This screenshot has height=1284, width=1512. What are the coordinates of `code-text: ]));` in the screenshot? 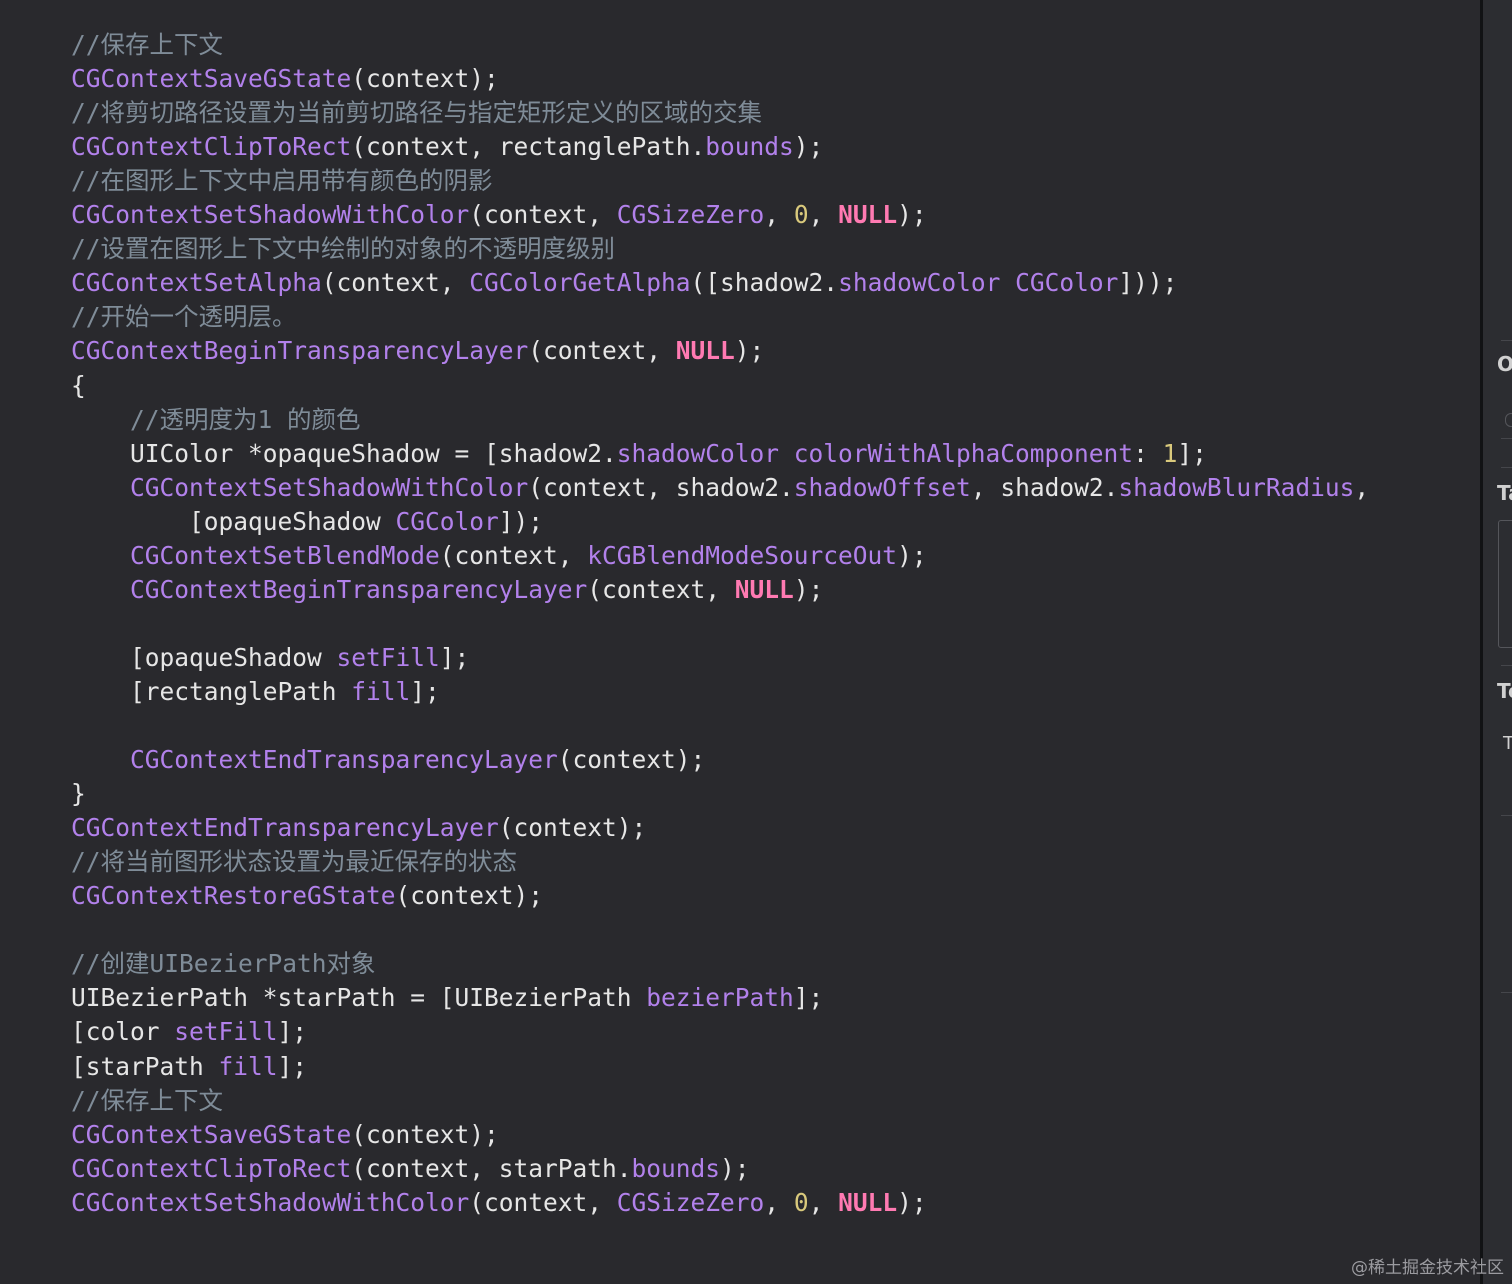 It's located at (1148, 283).